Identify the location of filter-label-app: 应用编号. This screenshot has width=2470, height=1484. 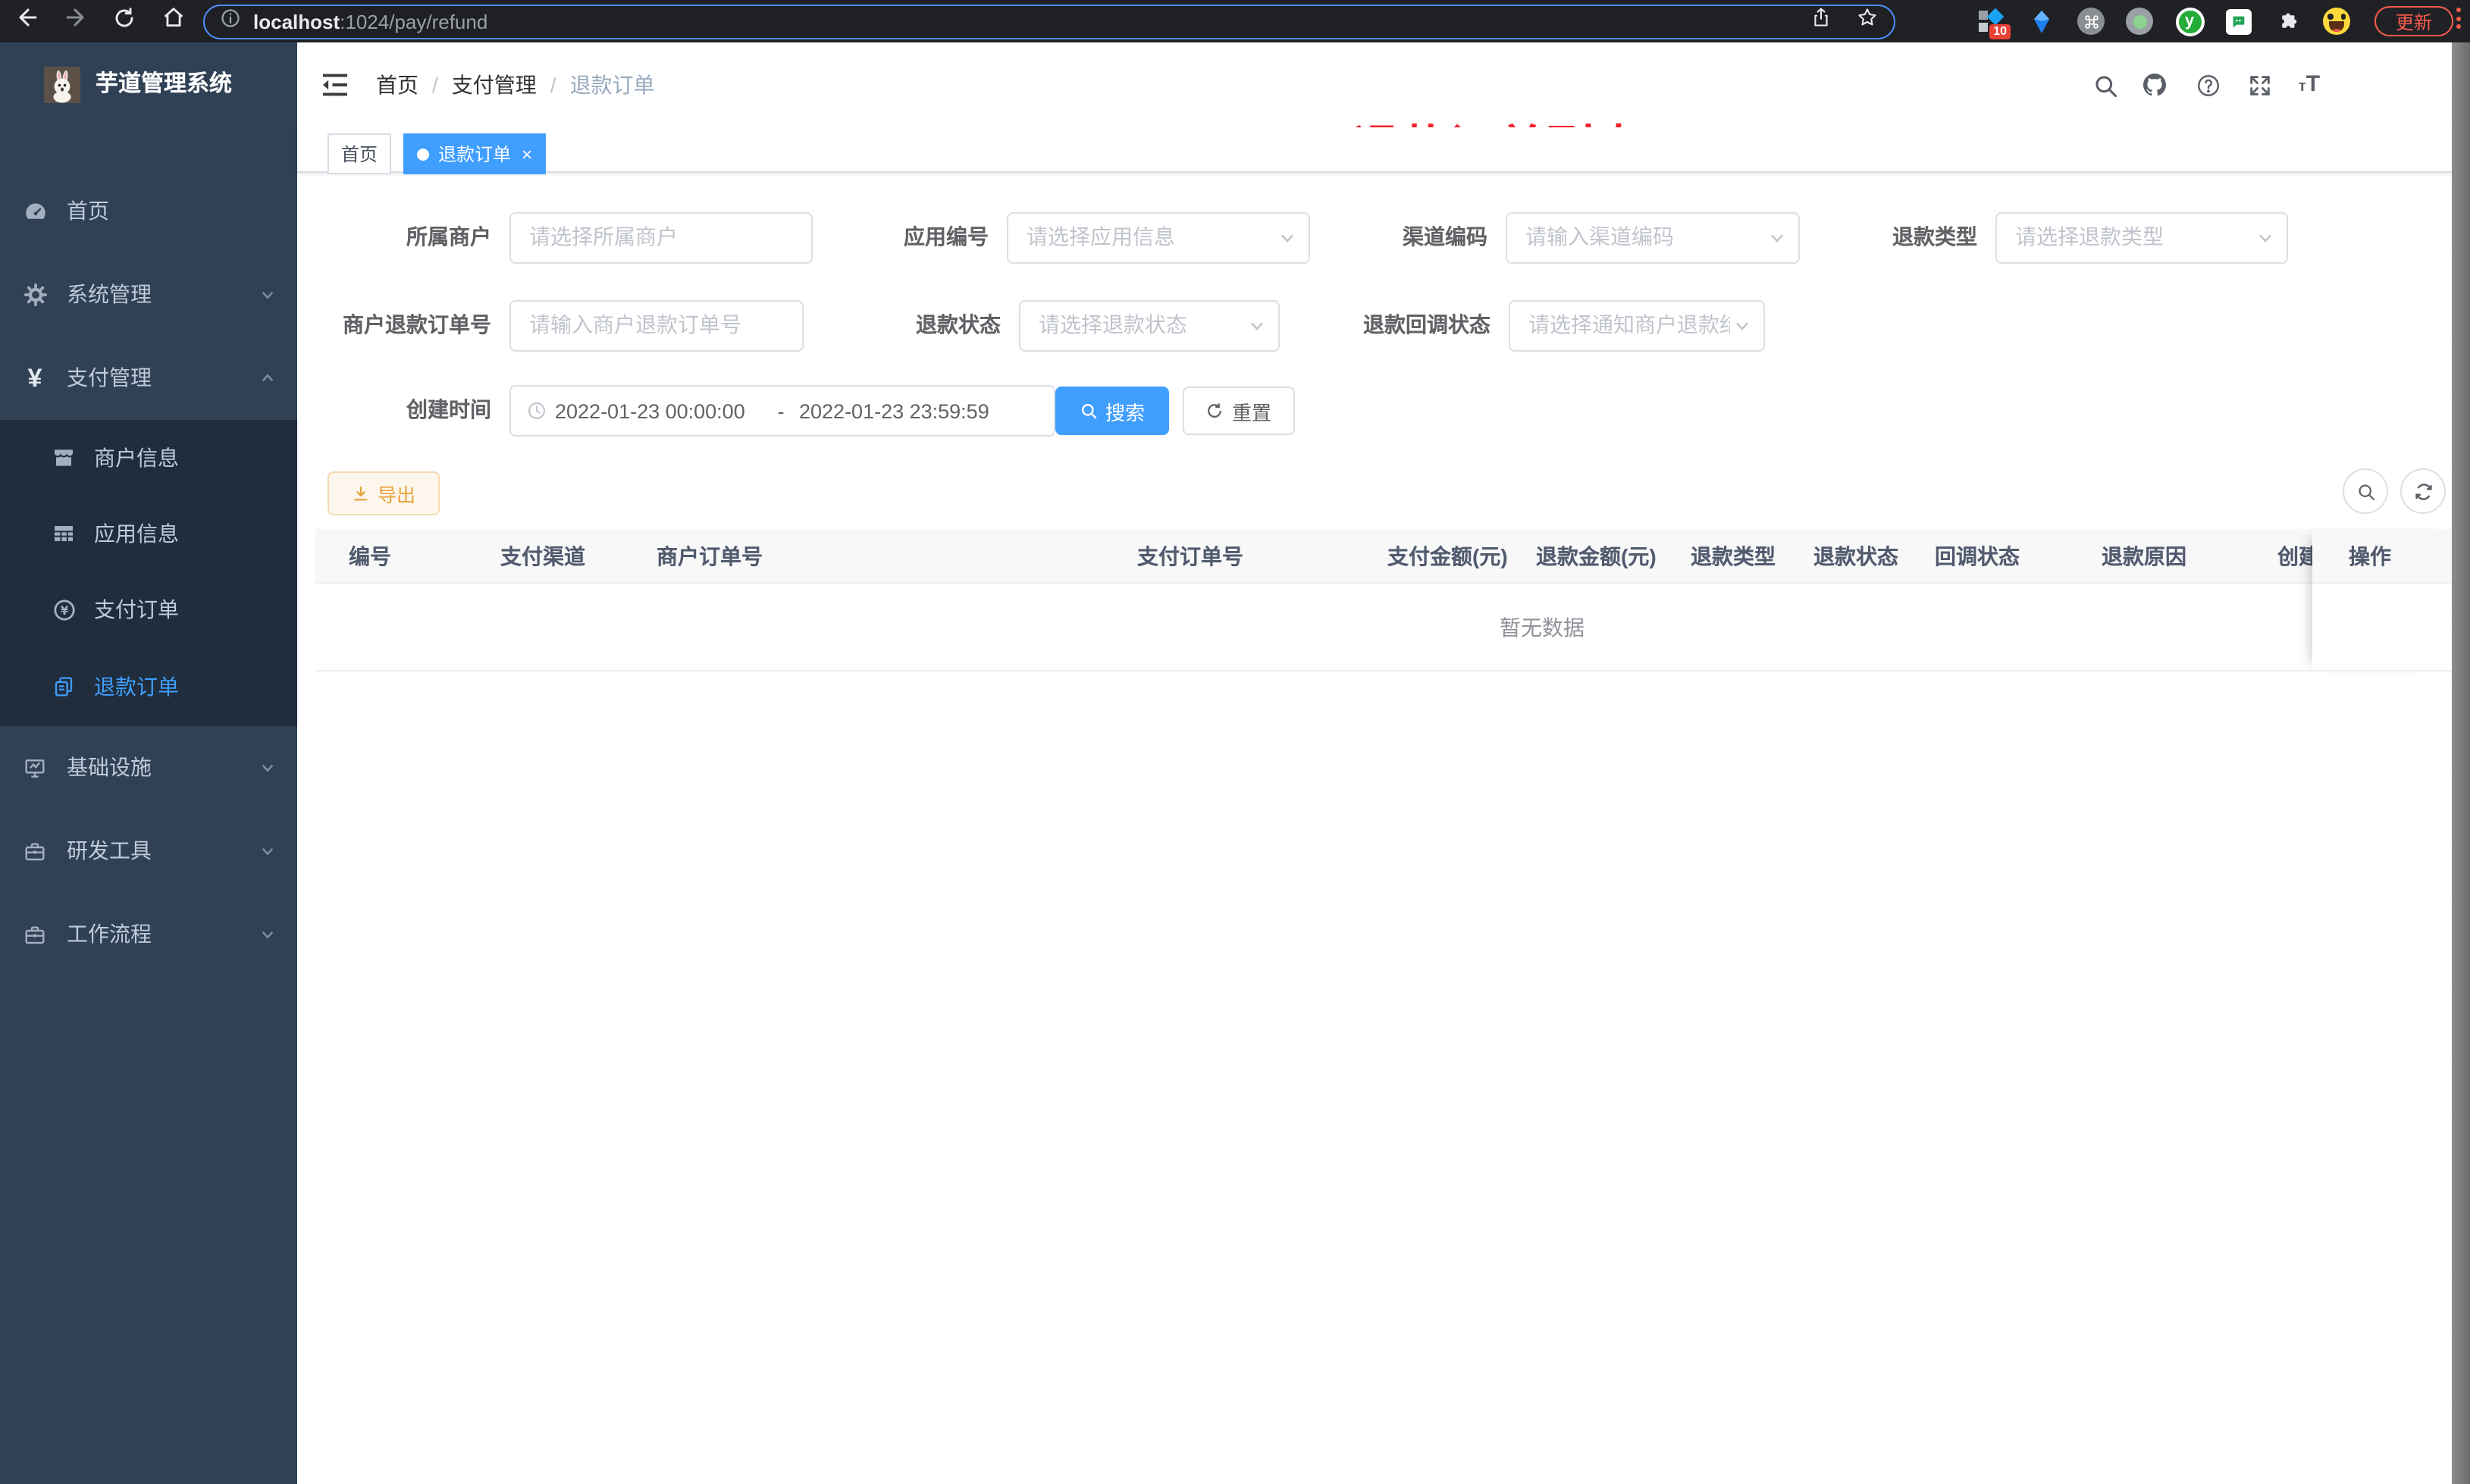
(946, 237).